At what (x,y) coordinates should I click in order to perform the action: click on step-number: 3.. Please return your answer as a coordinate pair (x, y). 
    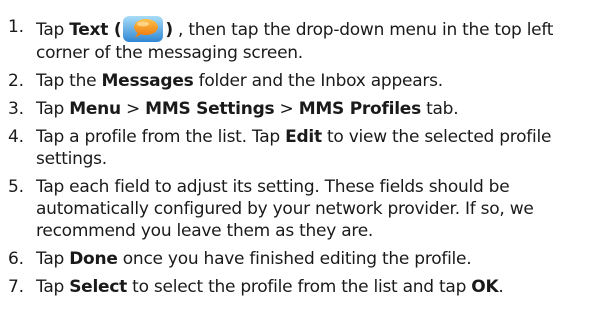
    Looking at the image, I should click on (16, 109).